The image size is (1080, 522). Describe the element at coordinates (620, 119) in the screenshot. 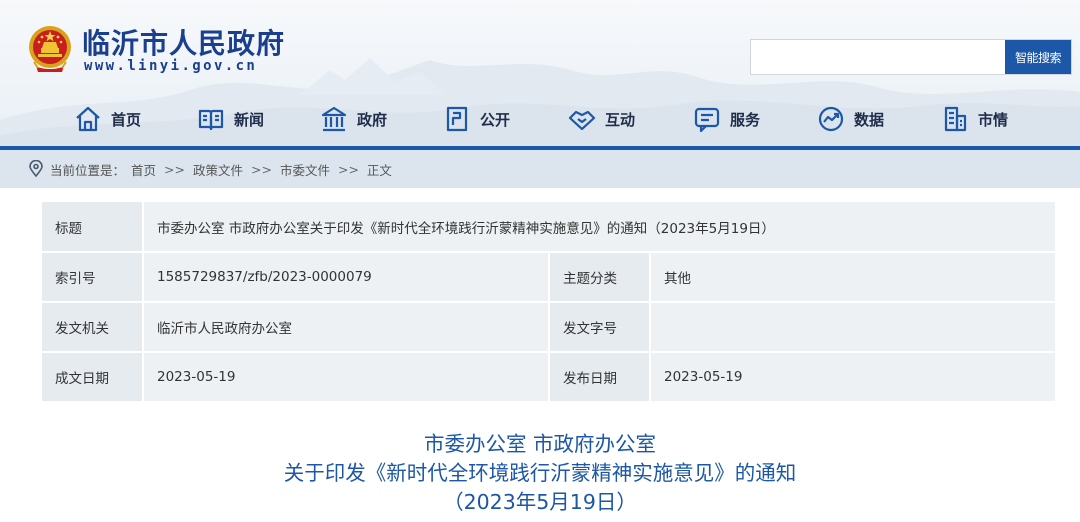

I see `nav-label: 互动` at that location.